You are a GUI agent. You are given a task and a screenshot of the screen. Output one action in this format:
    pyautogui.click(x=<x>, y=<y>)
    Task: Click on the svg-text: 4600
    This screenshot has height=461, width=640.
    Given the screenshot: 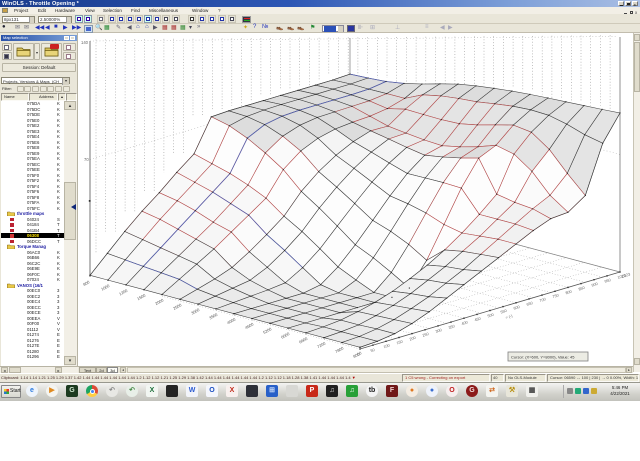 What is the action you would take?
    pyautogui.click(x=249, y=325)
    